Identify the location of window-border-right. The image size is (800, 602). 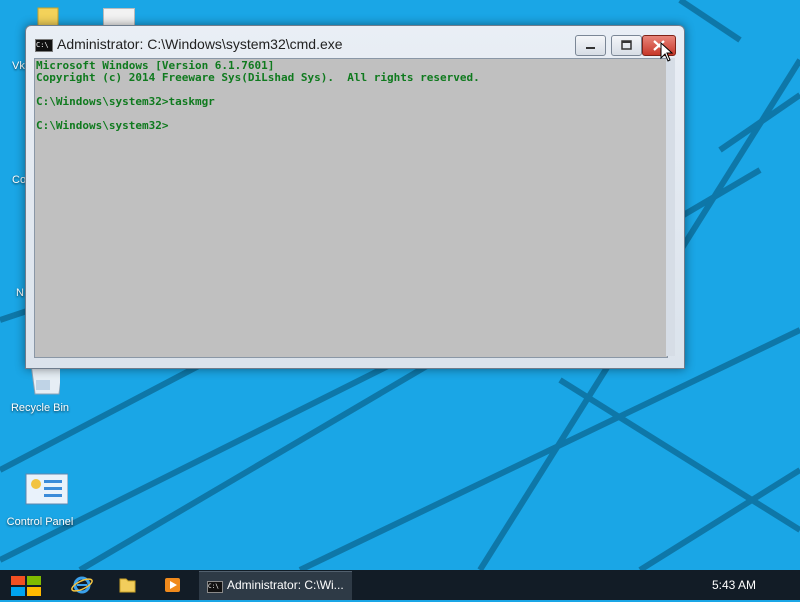
(670, 207).